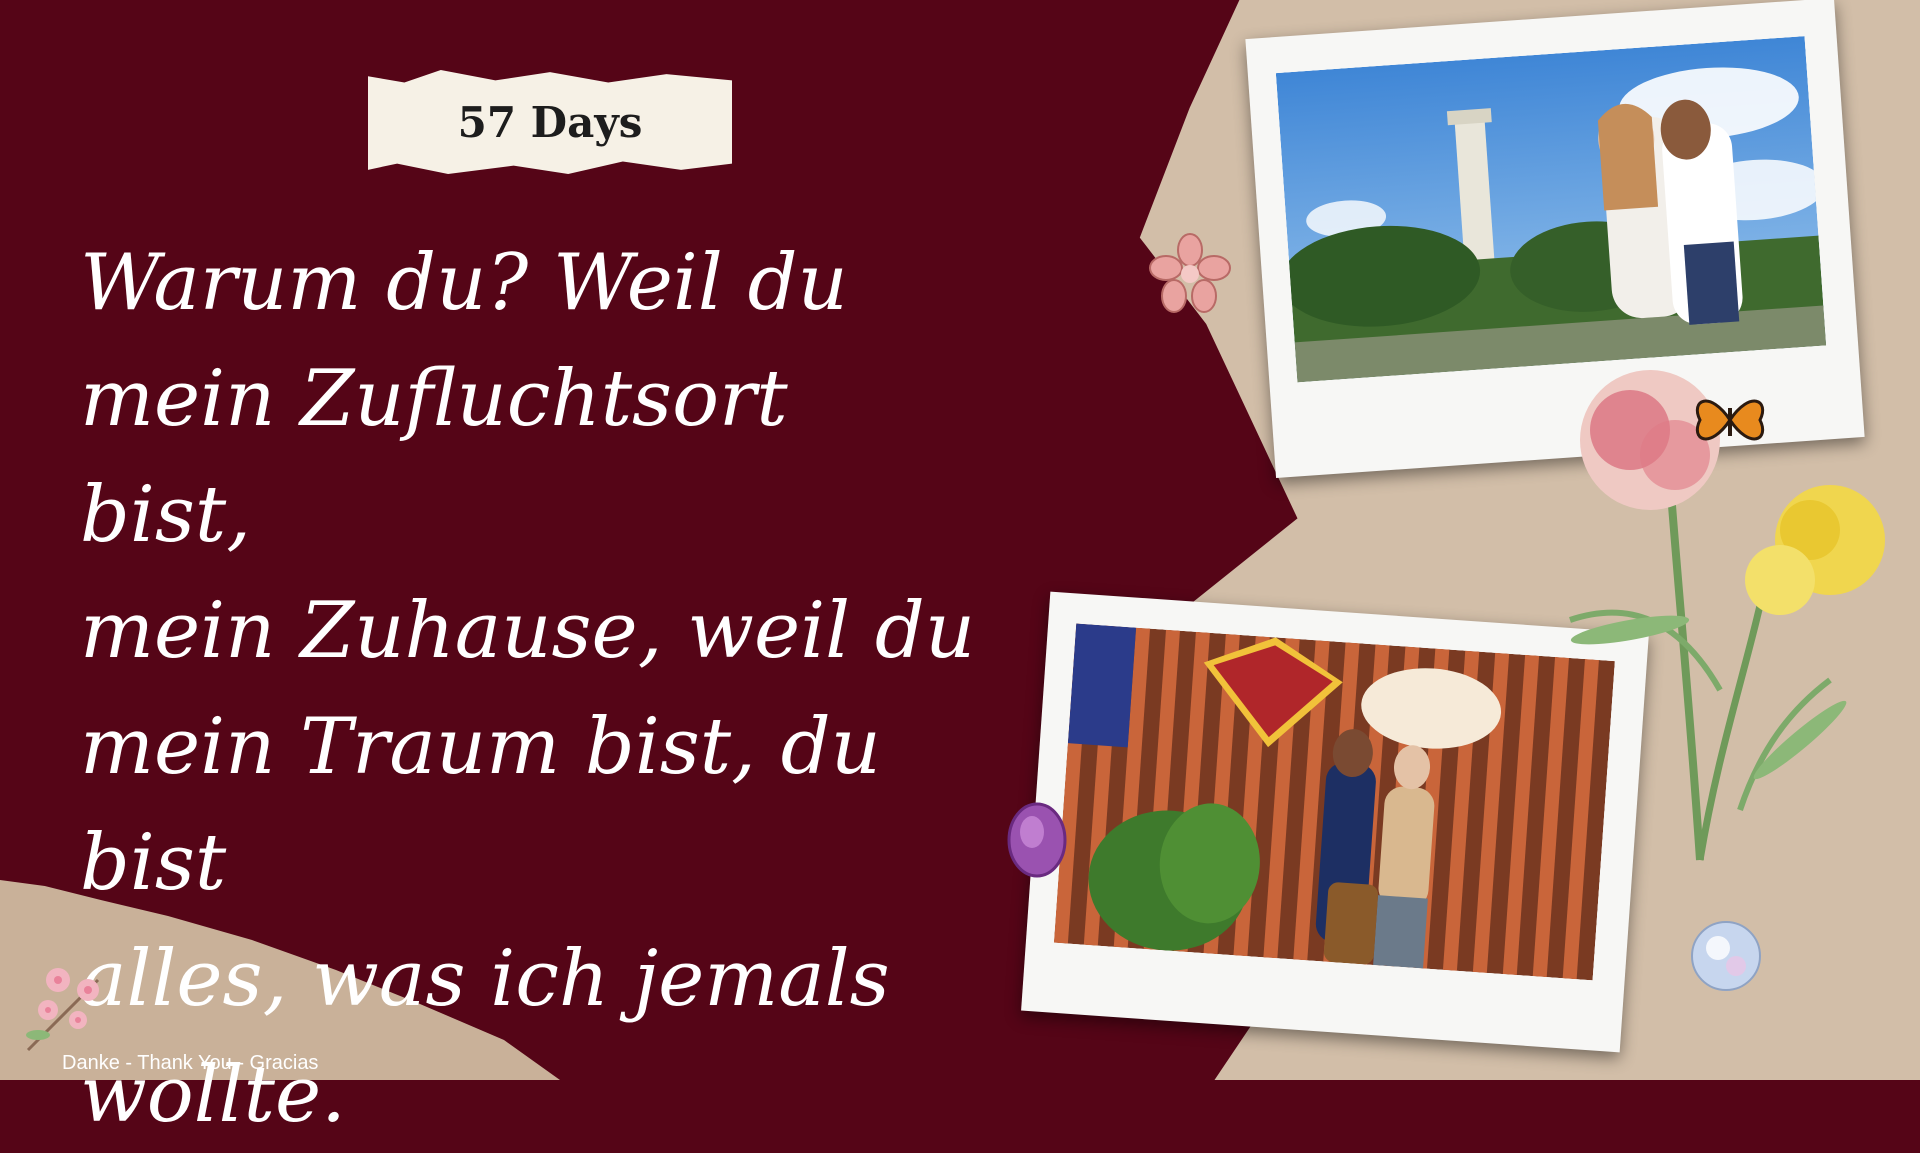  I want to click on title-tag-text: 57 Days, so click(550, 122).